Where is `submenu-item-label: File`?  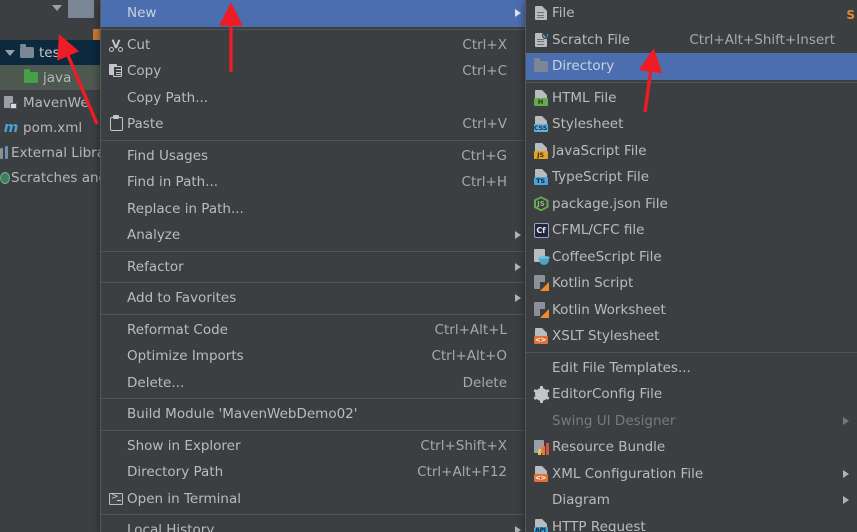
submenu-item-label: File is located at coordinates (563, 13).